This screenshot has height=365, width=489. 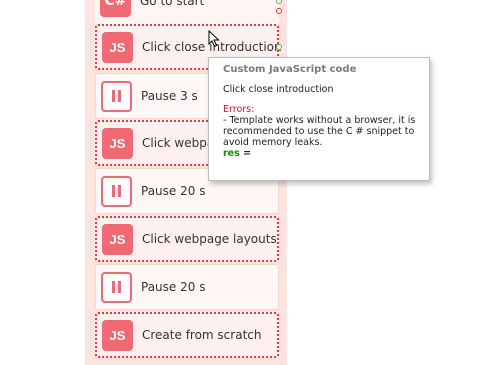 I want to click on result-key: res, so click(x=231, y=153).